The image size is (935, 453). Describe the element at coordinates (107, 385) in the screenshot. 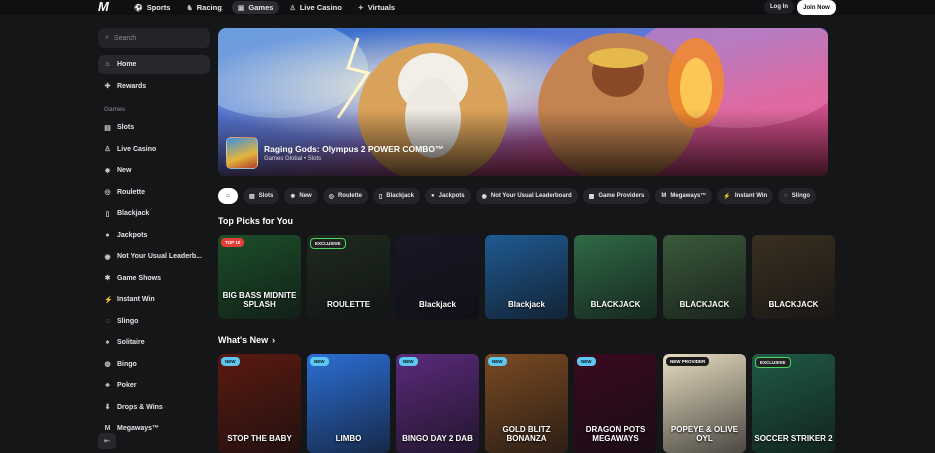

I see `poker-icon: ♣` at that location.